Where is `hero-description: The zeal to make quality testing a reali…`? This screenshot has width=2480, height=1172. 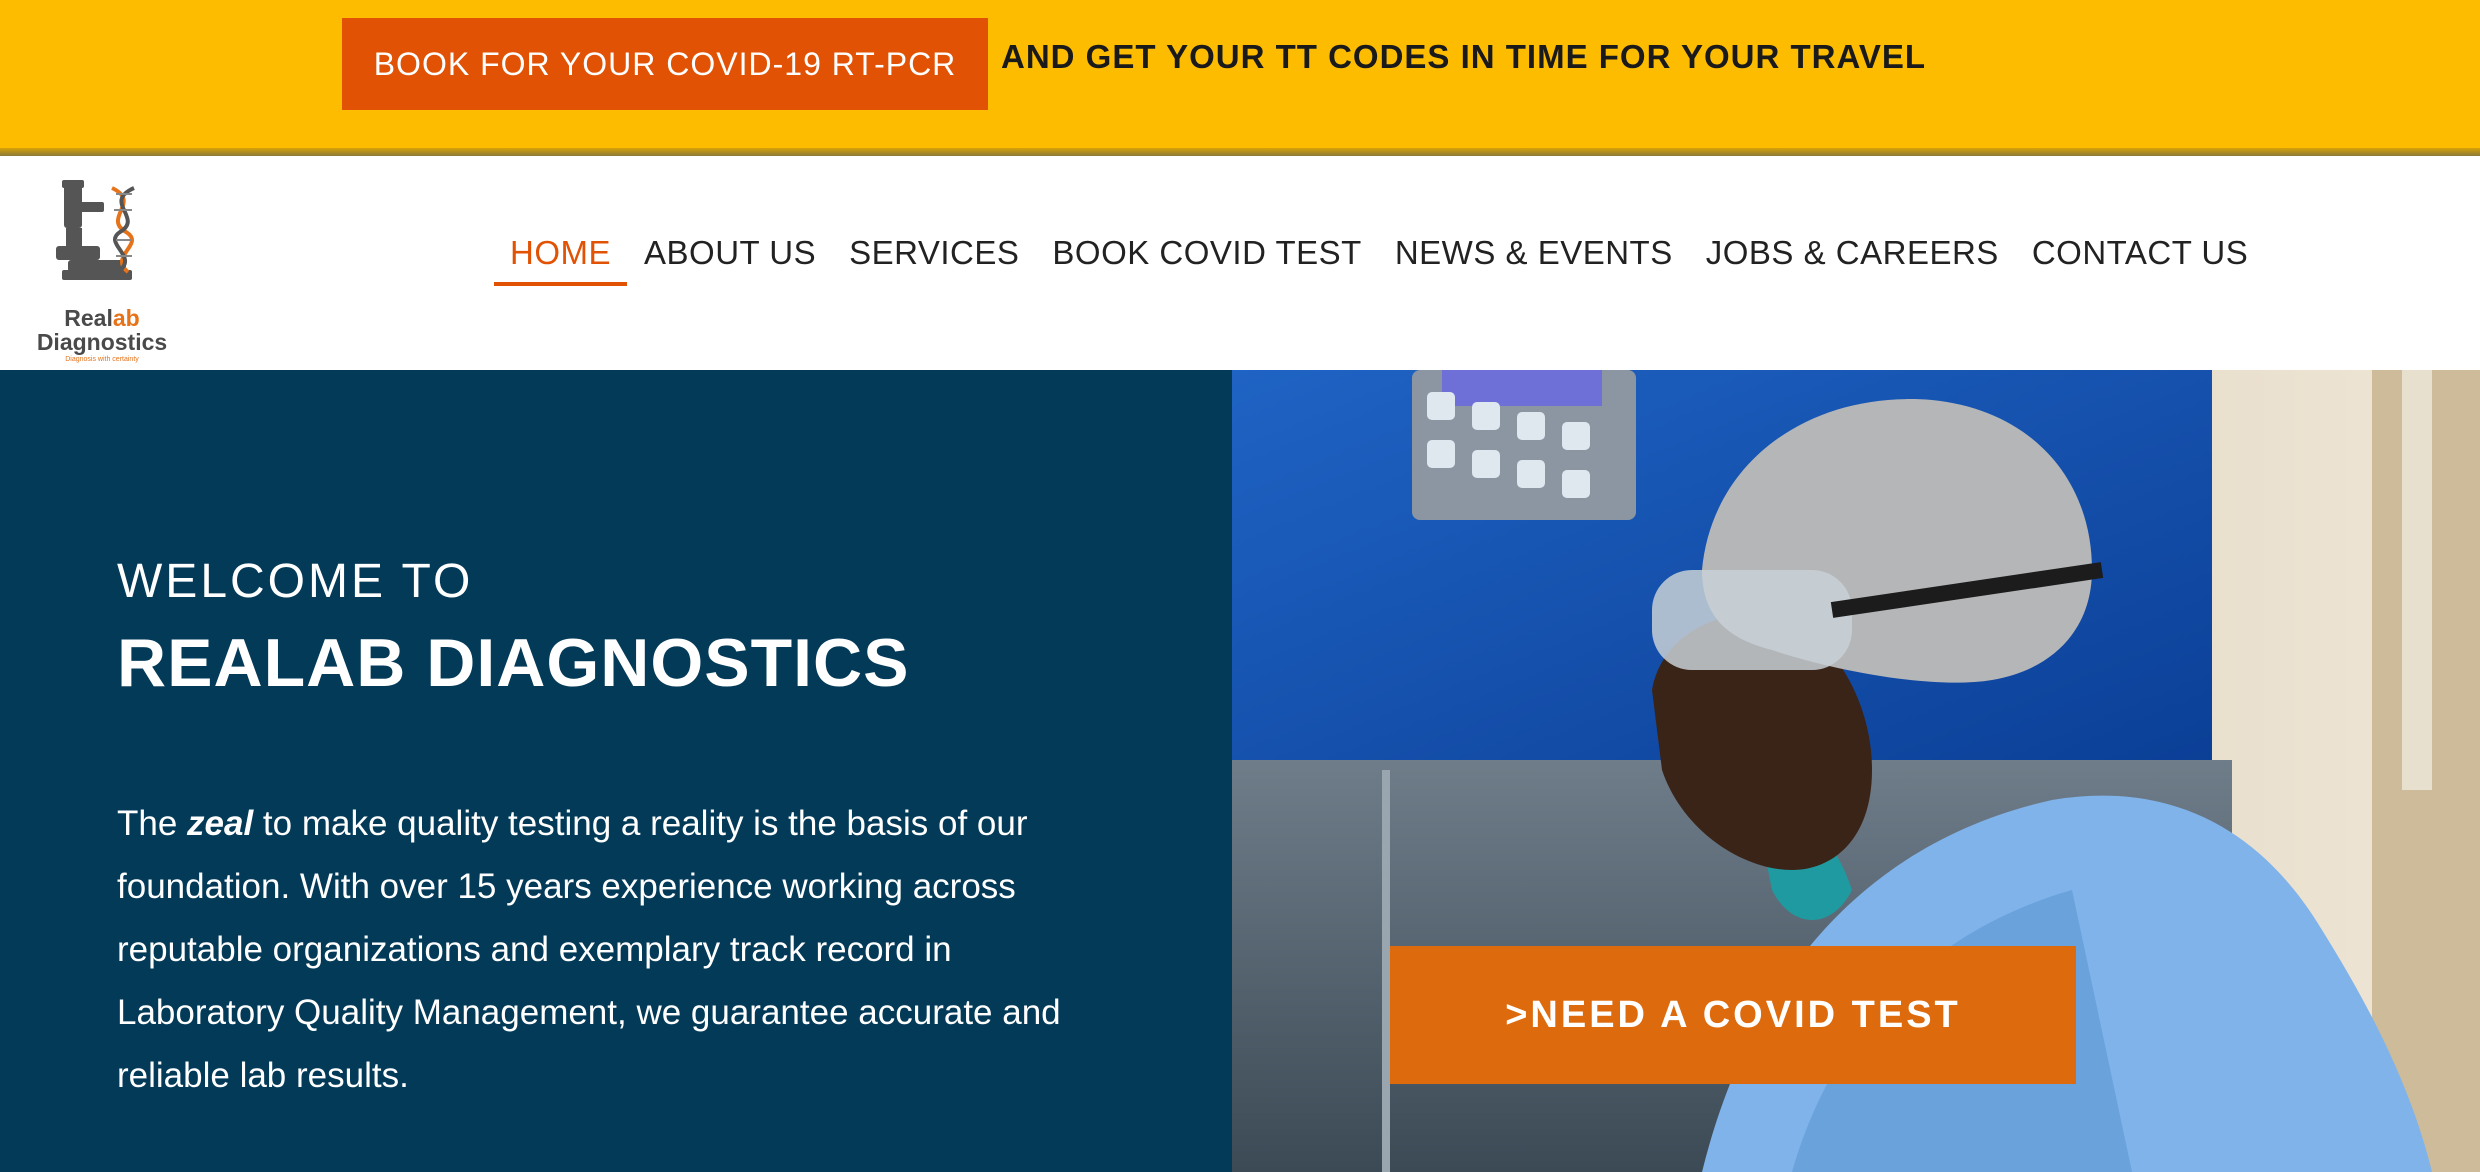
hero-description: The zeal to make quality testing a reali… is located at coordinates (597, 949).